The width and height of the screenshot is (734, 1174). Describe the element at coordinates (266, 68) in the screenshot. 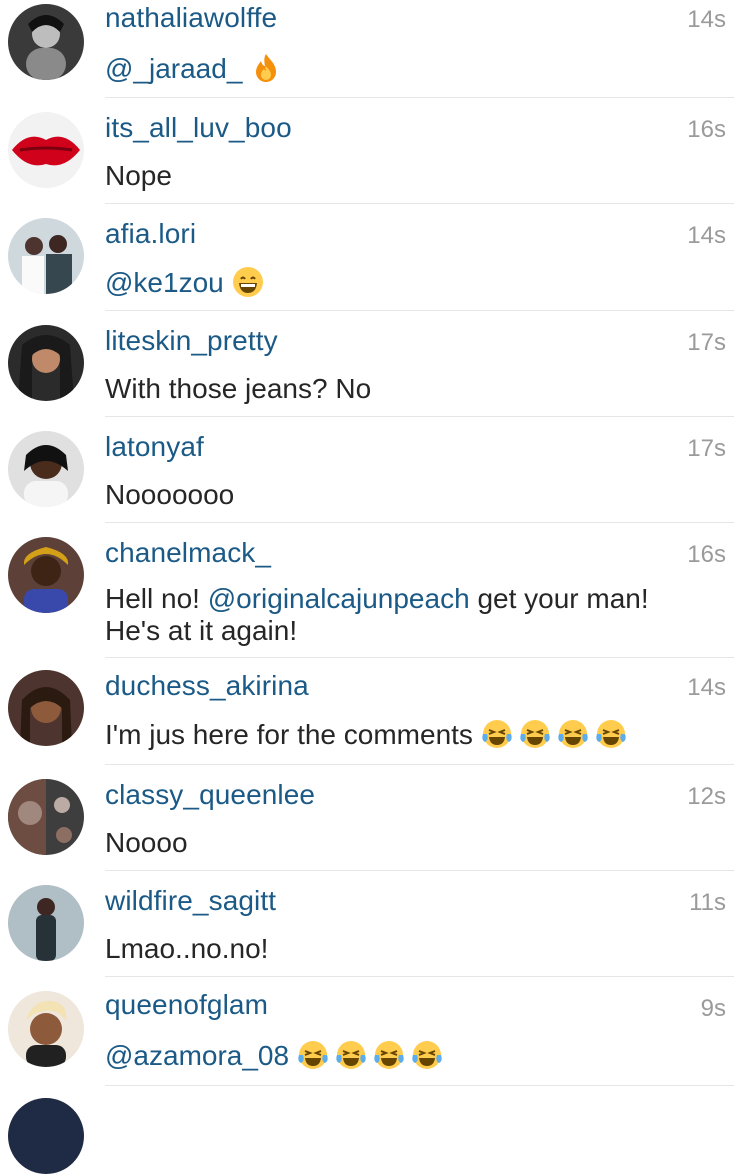

I see `fire-emoji-icon` at that location.